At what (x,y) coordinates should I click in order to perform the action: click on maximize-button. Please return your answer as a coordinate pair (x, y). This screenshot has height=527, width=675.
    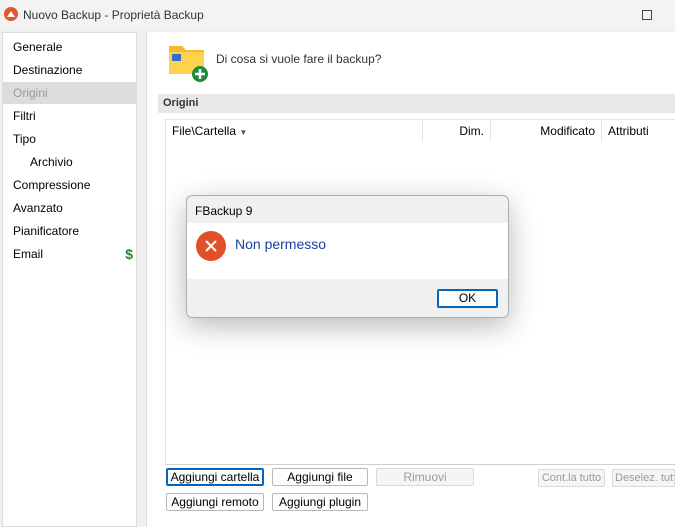
    Looking at the image, I should click on (647, 15).